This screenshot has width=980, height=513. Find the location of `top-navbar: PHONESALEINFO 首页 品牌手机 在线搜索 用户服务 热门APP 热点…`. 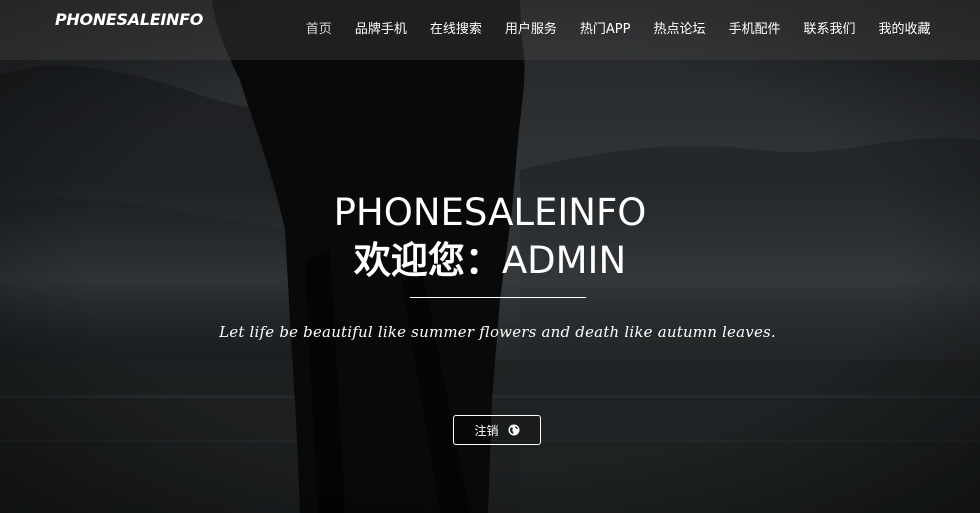

top-navbar: PHONESALEINFO 首页 品牌手机 在线搜索 用户服务 热门APP 热点… is located at coordinates (490, 30).